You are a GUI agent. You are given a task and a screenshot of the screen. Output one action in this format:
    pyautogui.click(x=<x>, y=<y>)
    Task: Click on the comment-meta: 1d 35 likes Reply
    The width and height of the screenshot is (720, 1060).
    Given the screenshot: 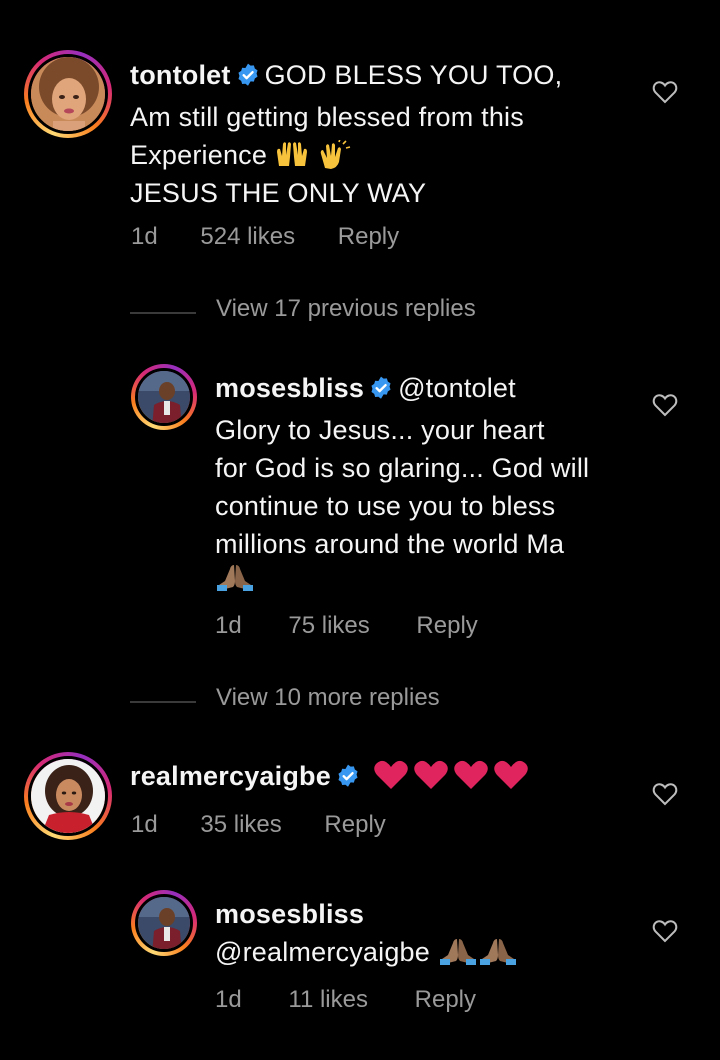 What is the action you would take?
    pyautogui.click(x=258, y=825)
    